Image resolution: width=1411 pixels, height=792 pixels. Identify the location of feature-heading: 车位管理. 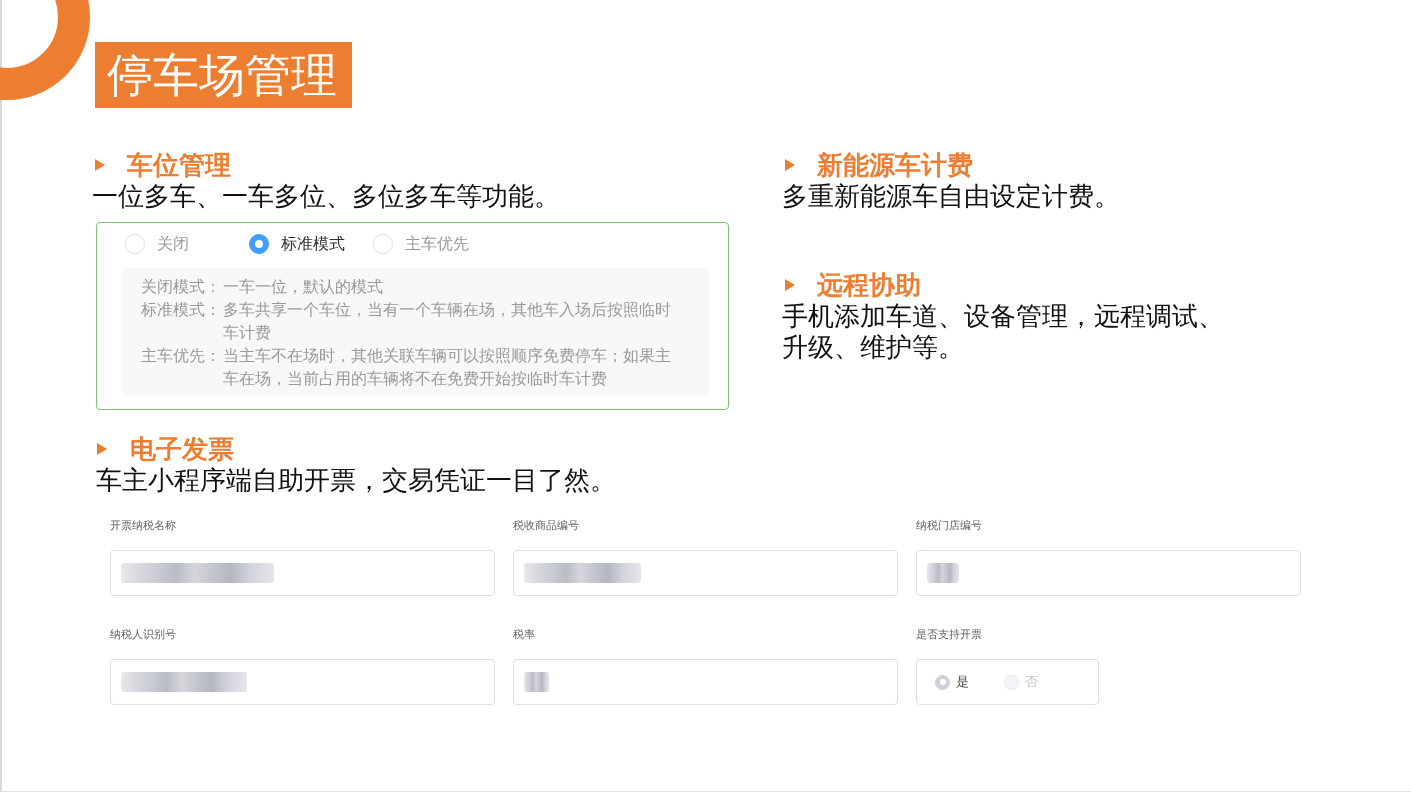
(179, 165).